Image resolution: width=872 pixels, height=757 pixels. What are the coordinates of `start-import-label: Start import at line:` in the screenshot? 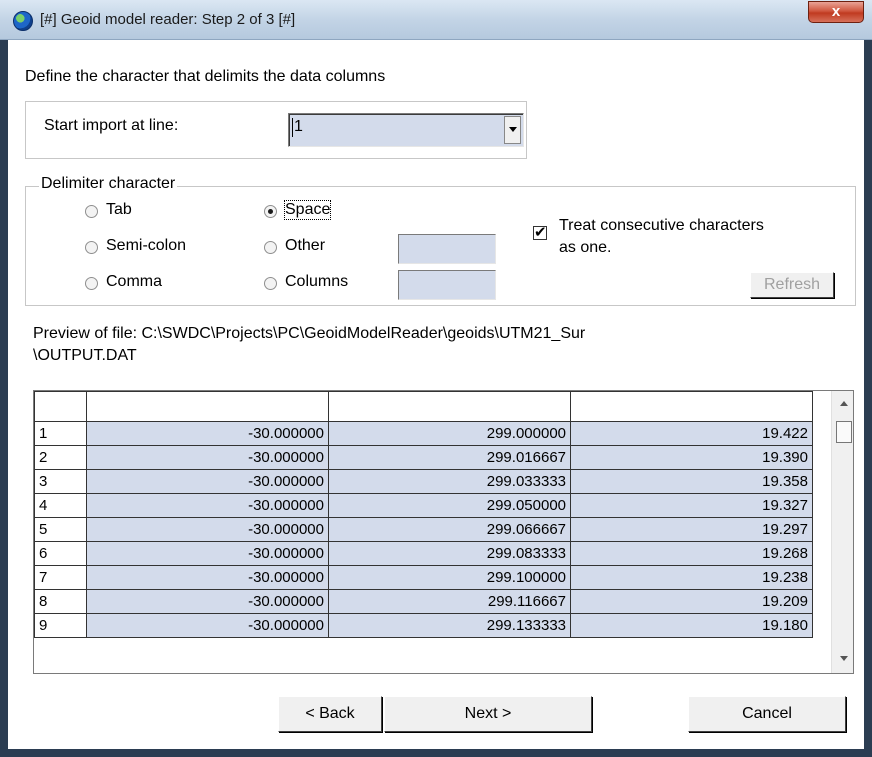 It's located at (111, 125).